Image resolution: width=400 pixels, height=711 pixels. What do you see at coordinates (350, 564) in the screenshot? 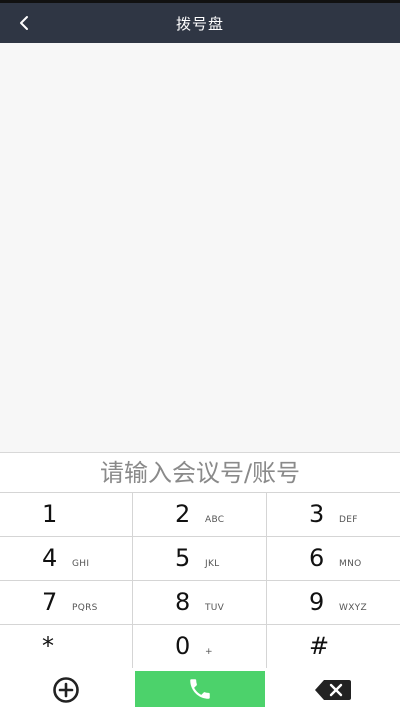
I see `key-letters: MNO` at bounding box center [350, 564].